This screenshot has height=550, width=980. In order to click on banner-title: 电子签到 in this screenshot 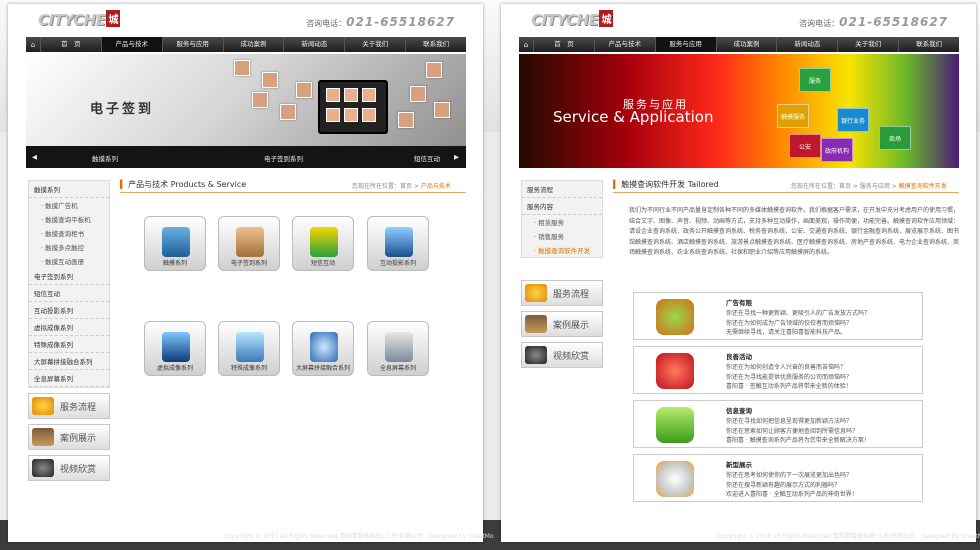, I will do `click(122, 109)`.